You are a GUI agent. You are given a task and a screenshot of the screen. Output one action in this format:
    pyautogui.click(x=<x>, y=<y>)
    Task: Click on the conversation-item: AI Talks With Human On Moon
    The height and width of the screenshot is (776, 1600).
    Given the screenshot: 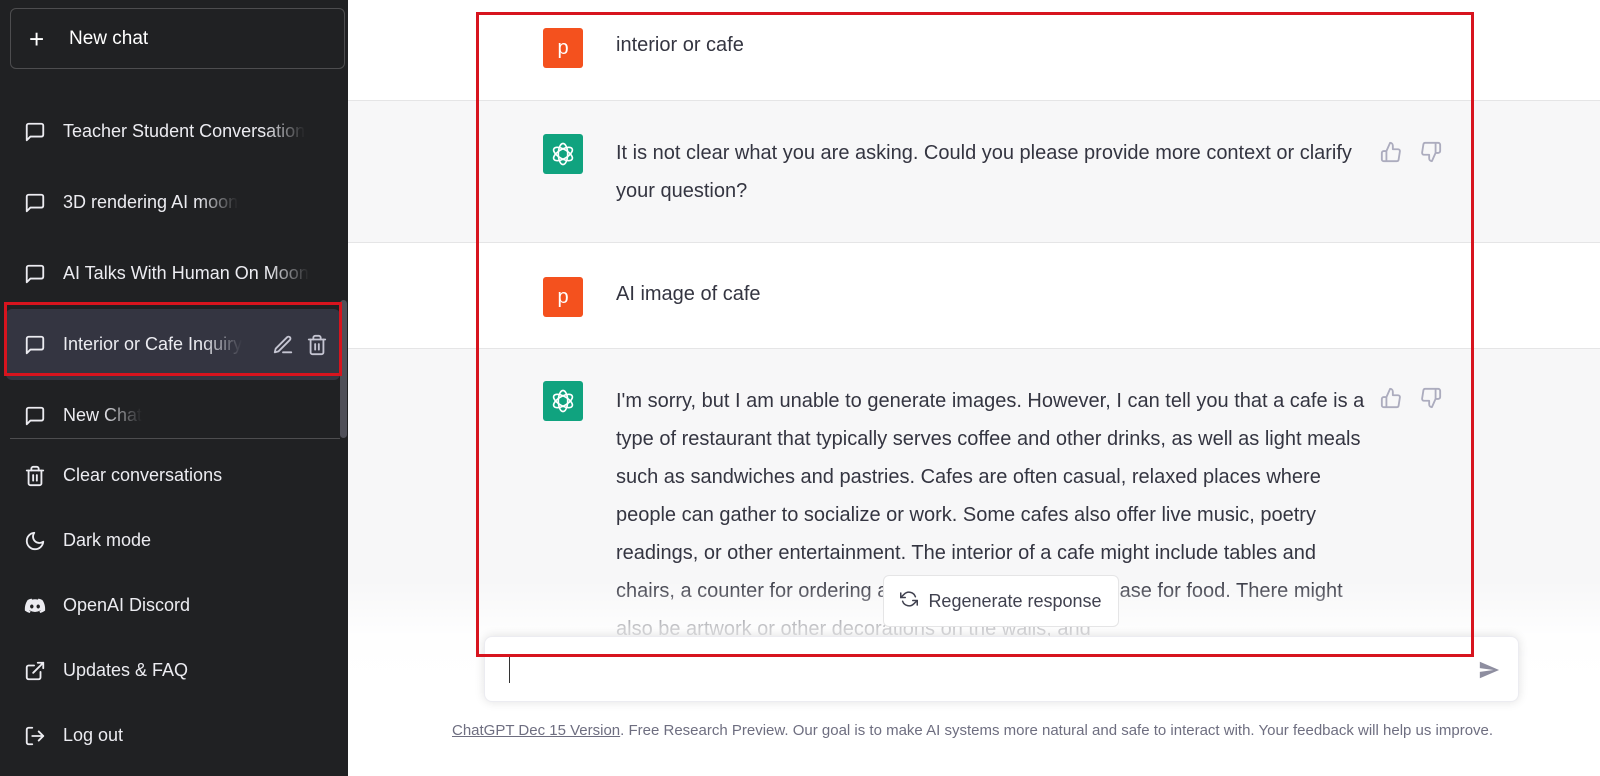 What is the action you would take?
    pyautogui.click(x=174, y=273)
    